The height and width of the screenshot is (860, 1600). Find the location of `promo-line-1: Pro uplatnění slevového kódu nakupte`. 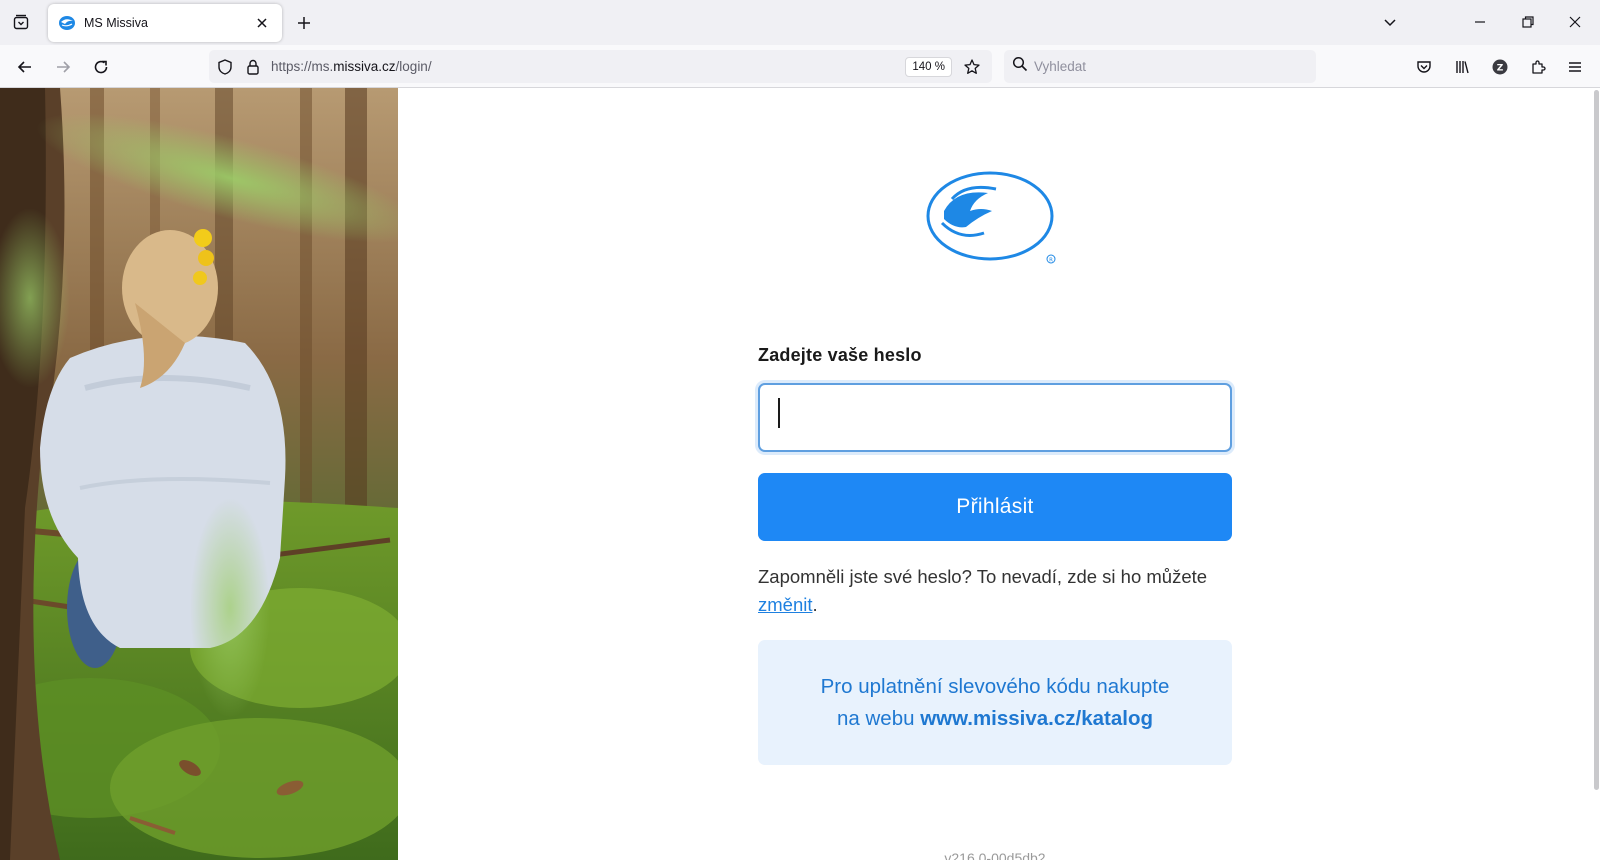

promo-line-1: Pro uplatnění slevového kódu nakupte is located at coordinates (995, 686).